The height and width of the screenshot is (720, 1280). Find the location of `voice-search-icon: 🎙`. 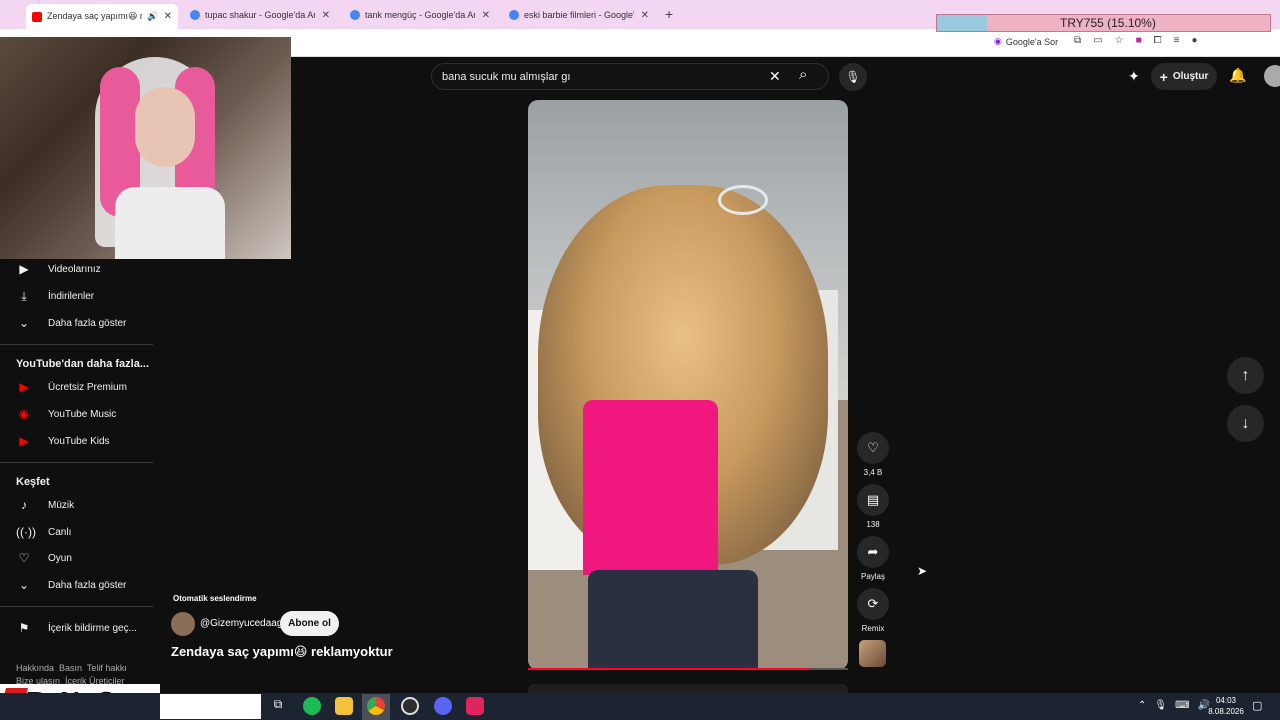

voice-search-icon: 🎙 is located at coordinates (853, 77).